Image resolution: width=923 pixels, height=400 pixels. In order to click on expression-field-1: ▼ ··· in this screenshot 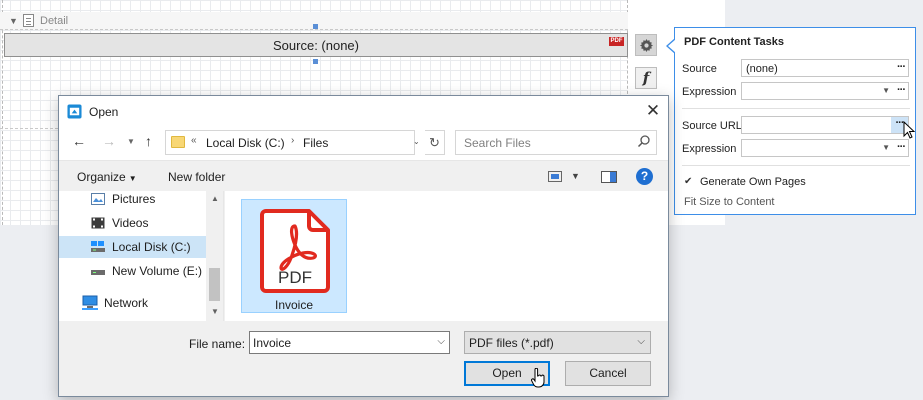, I will do `click(825, 91)`.